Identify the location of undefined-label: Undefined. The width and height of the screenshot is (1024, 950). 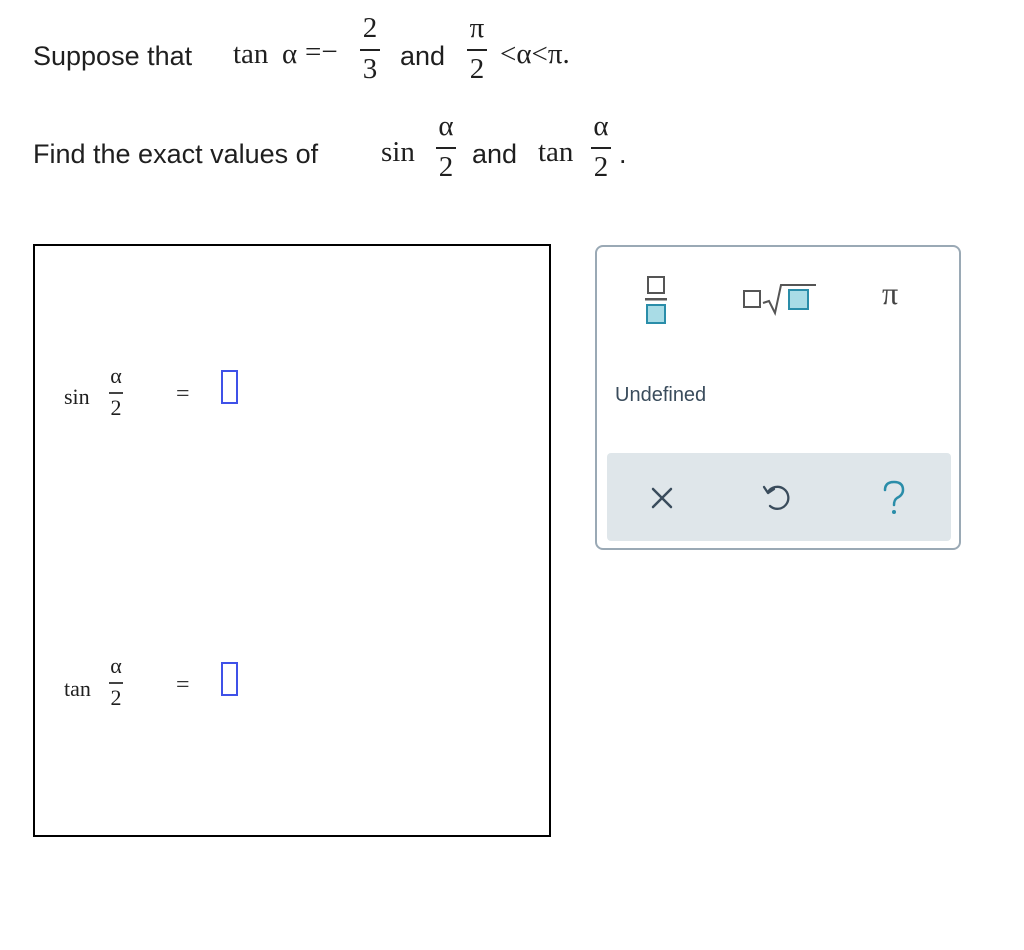
(661, 395).